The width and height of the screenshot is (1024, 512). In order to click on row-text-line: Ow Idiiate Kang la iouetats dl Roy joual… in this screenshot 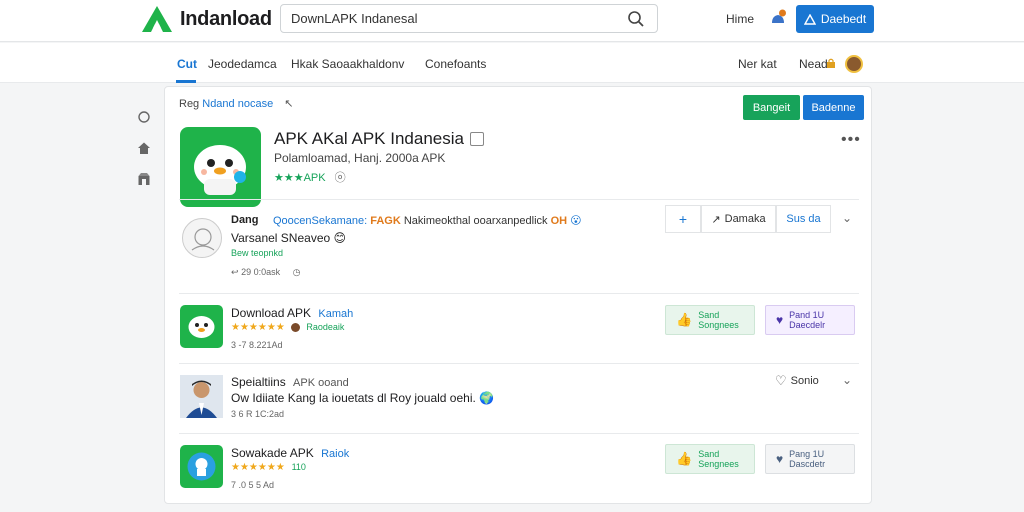, I will do `click(362, 398)`.